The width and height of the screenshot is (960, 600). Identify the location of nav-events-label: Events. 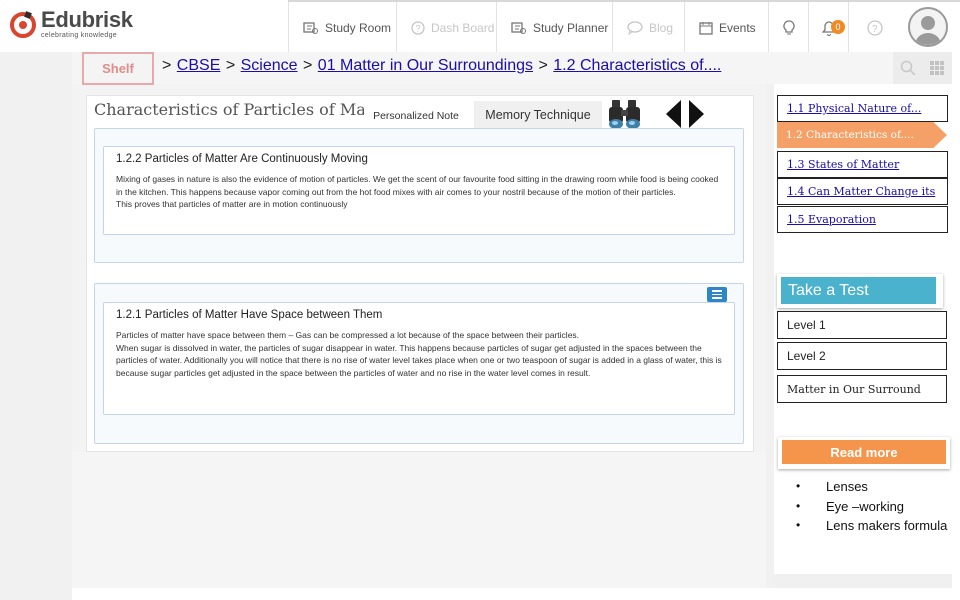
(737, 28).